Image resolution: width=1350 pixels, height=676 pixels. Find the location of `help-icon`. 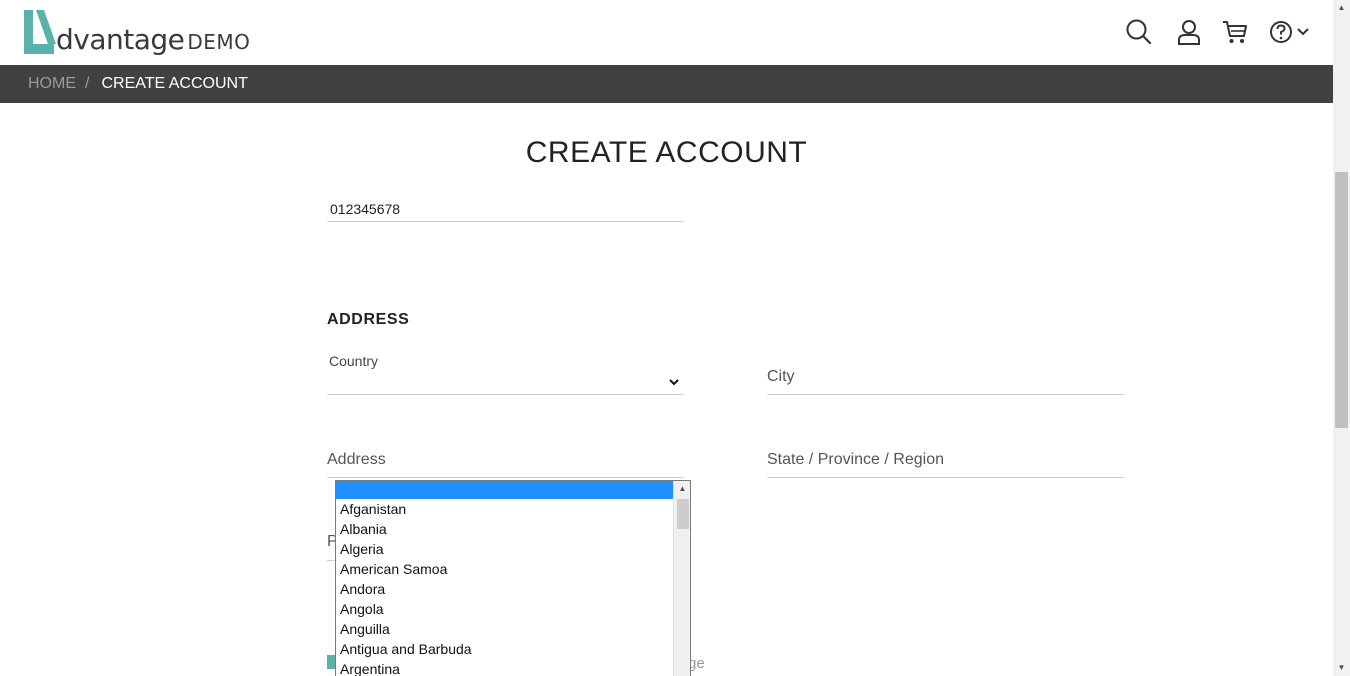

help-icon is located at coordinates (1281, 32).